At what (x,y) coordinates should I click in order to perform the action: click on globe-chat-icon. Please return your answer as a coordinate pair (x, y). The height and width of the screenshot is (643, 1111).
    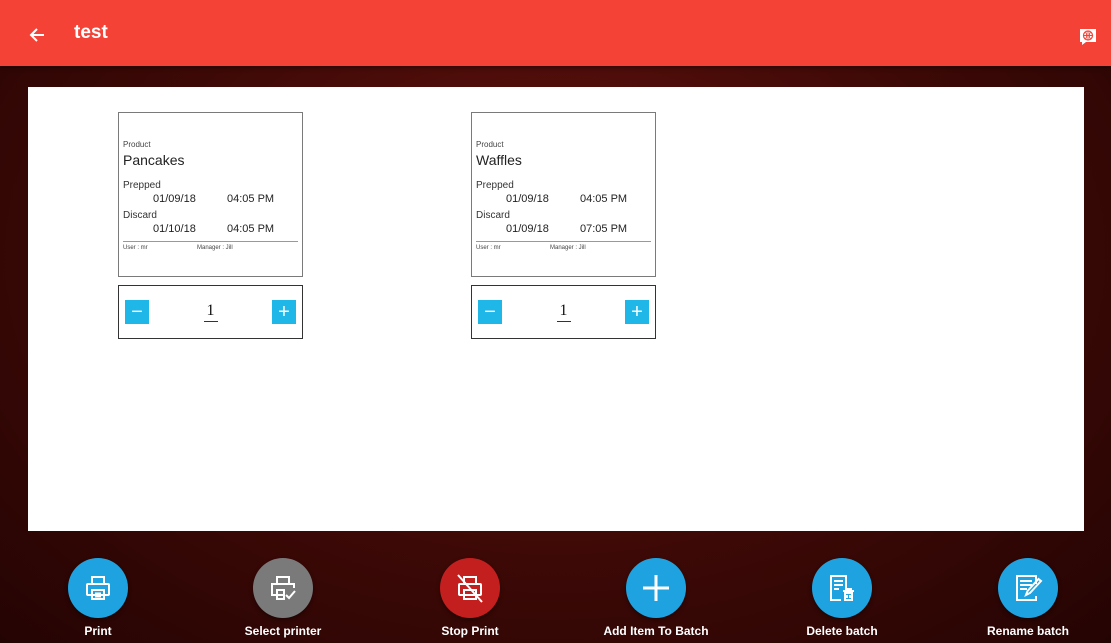
    Looking at the image, I should click on (1088, 37).